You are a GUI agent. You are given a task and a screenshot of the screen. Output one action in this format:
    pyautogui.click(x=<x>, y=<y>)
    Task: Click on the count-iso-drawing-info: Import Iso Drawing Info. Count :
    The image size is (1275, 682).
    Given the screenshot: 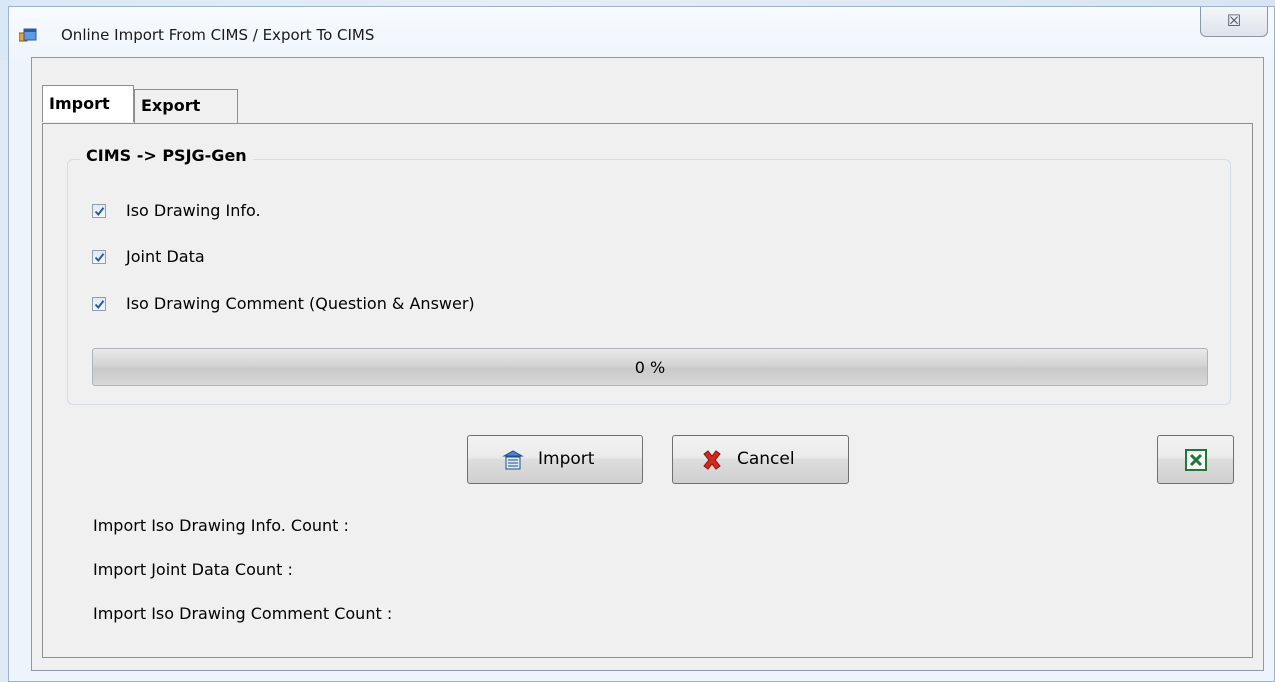 What is the action you would take?
    pyautogui.click(x=221, y=525)
    